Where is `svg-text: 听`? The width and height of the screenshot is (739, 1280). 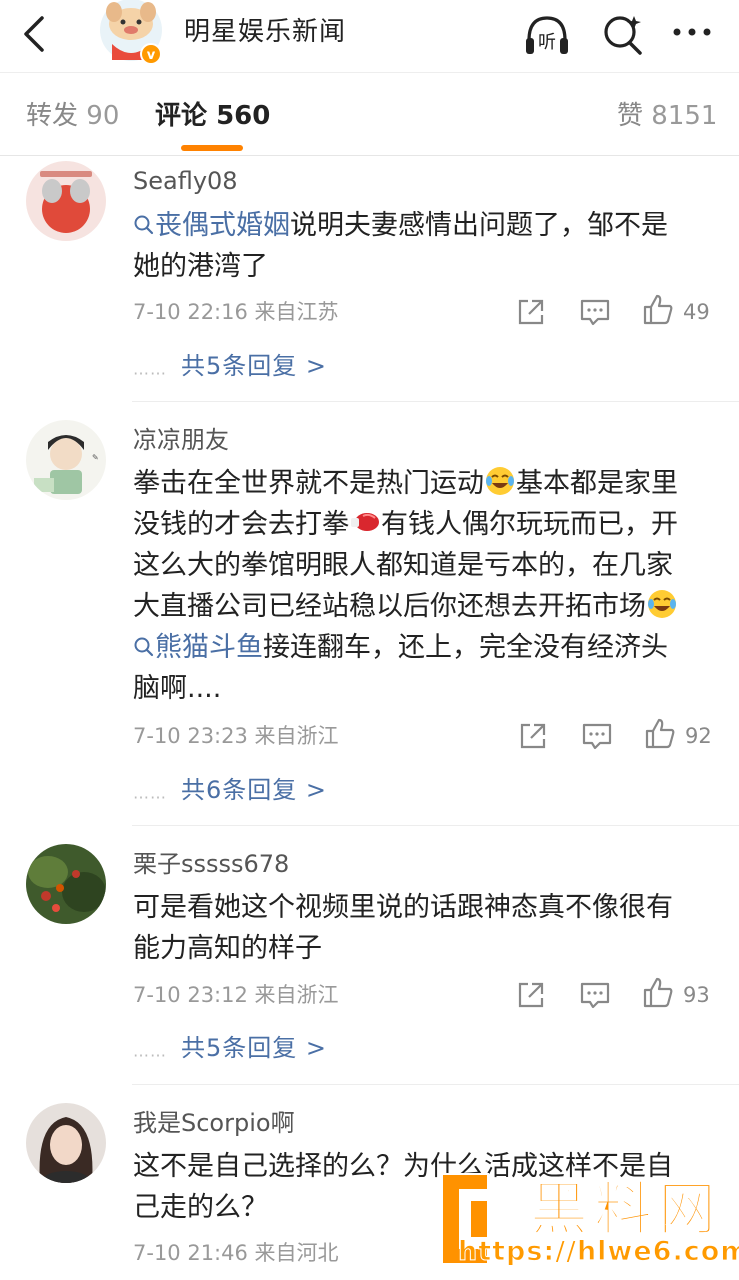
svg-text: 听 is located at coordinates (547, 42).